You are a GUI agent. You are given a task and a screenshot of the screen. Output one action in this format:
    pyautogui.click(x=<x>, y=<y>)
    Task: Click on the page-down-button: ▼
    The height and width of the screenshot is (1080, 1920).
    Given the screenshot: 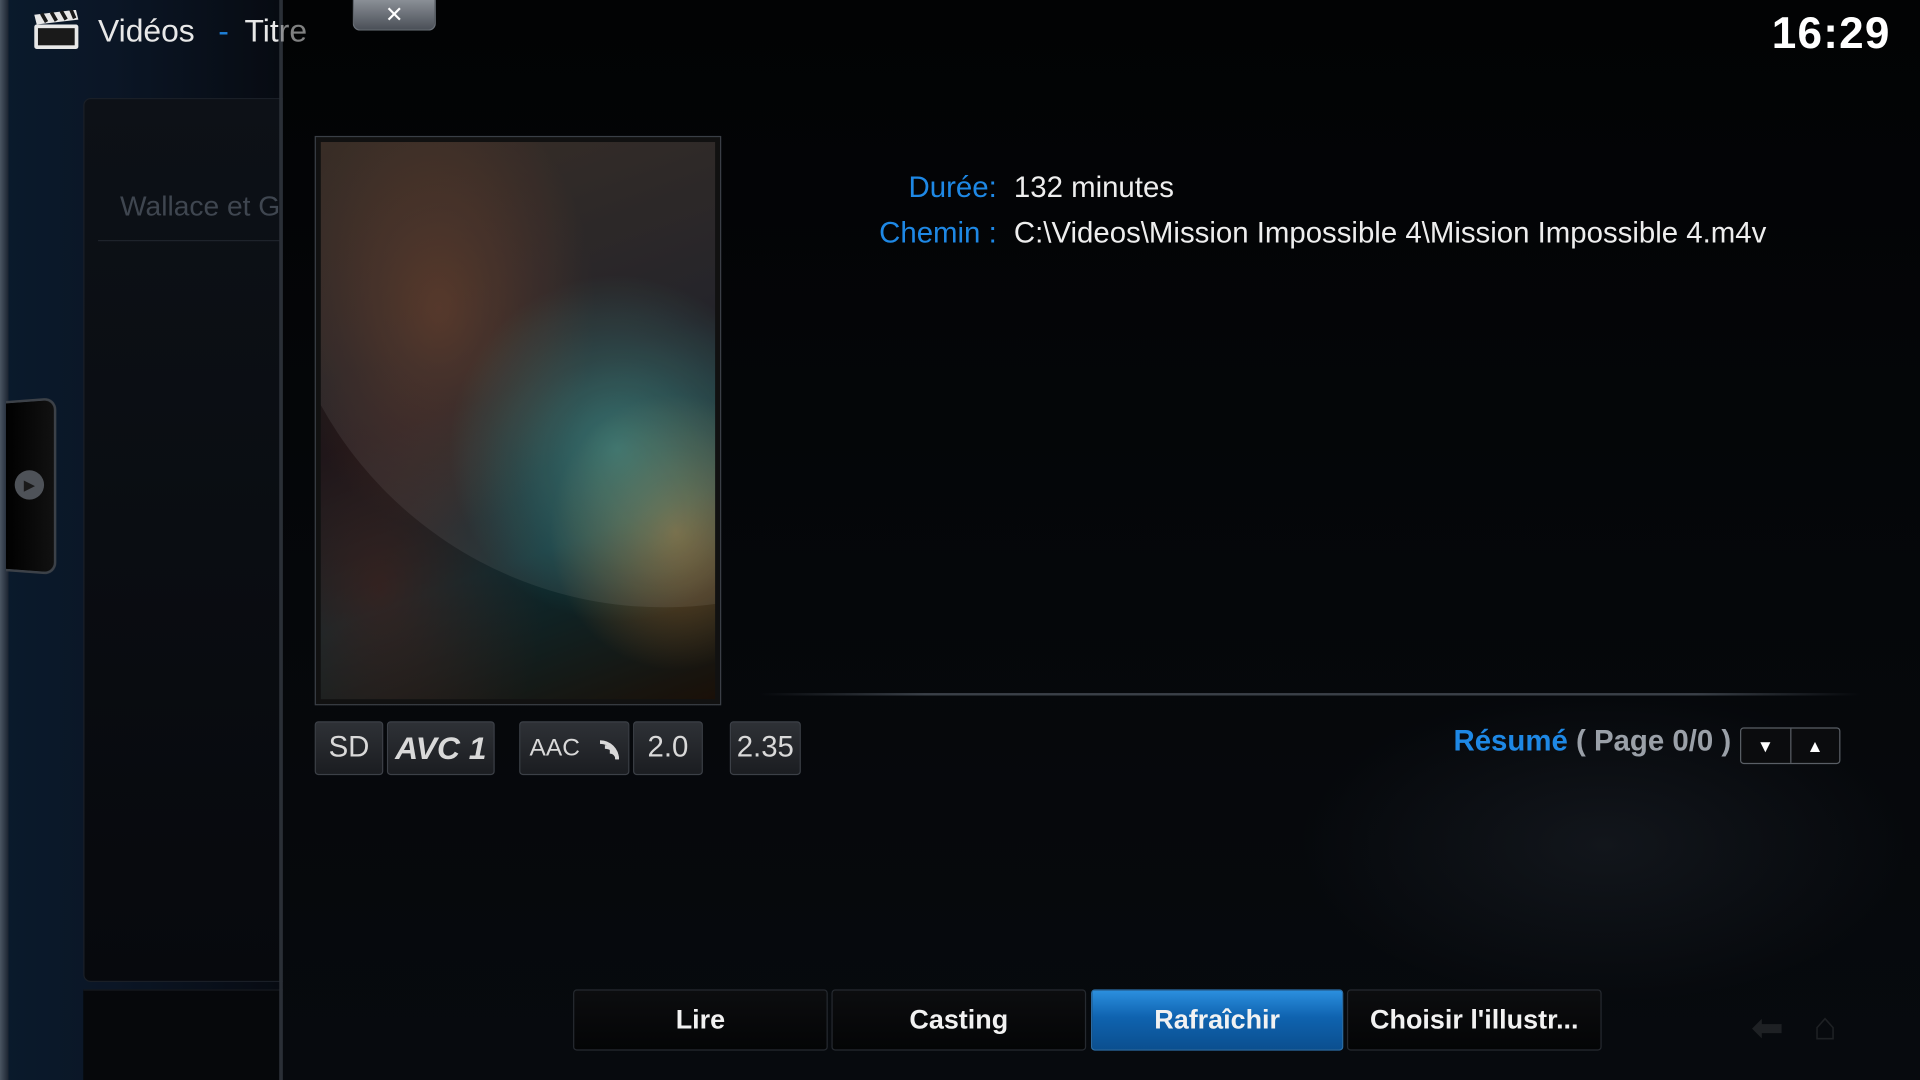 What is the action you would take?
    pyautogui.click(x=1765, y=746)
    